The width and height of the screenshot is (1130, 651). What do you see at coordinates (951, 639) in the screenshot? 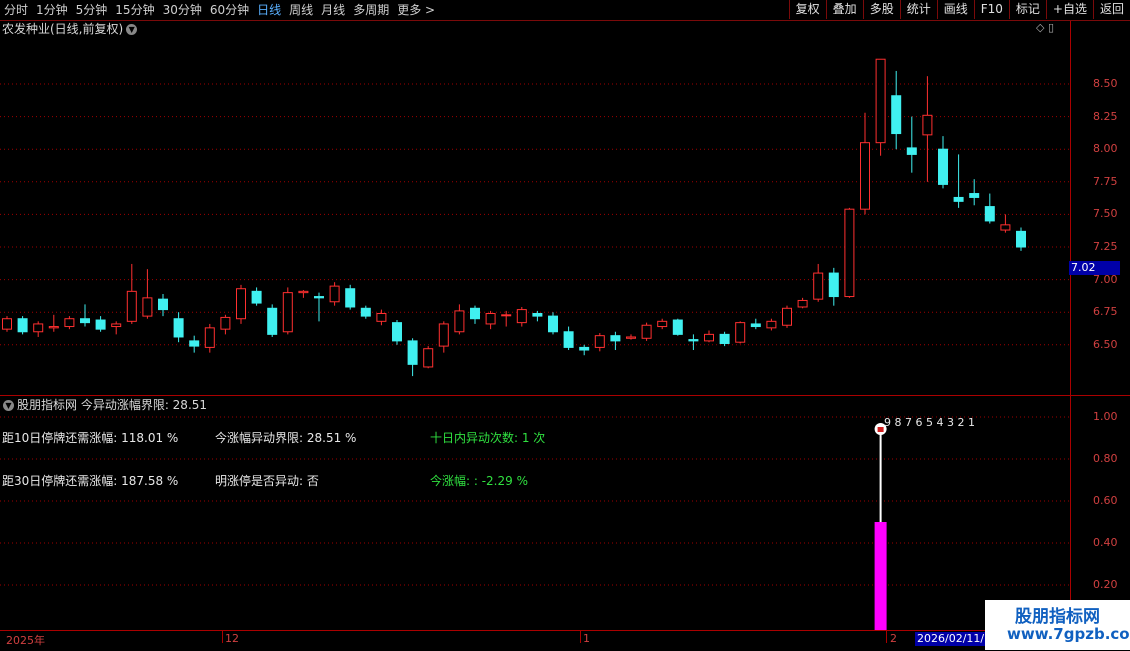
I see `cursor-date: 2026/02/11/` at bounding box center [951, 639].